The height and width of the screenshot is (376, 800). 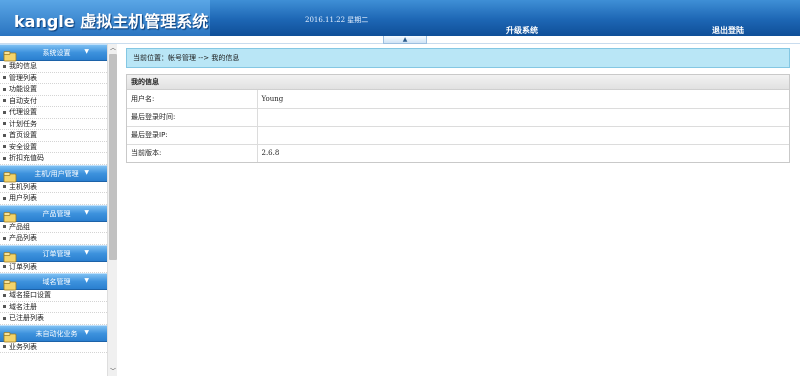 What do you see at coordinates (53, 307) in the screenshot?
I see `sidebar-item: 域名注册` at bounding box center [53, 307].